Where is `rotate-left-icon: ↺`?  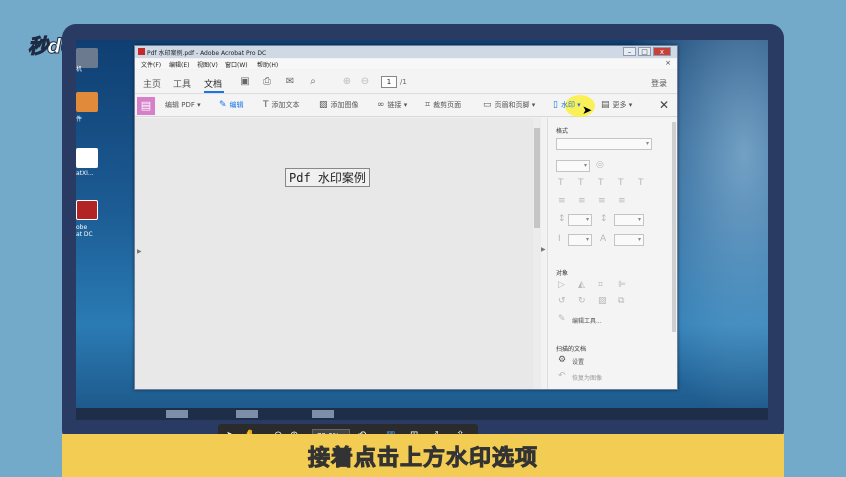
rotate-left-icon: ↺ is located at coordinates (562, 301).